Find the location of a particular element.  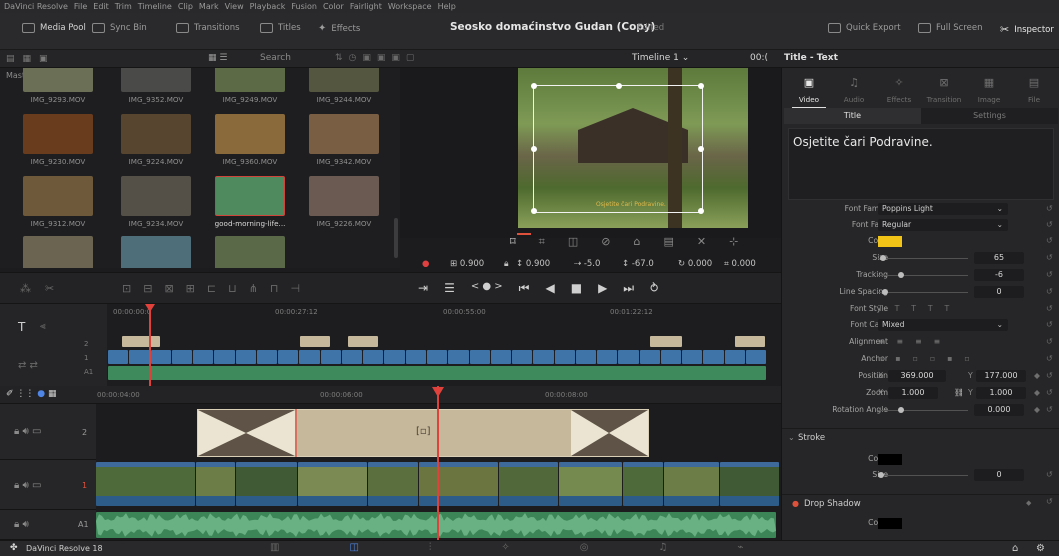

overwrite-icon: ⊟ is located at coordinates (147, 288).